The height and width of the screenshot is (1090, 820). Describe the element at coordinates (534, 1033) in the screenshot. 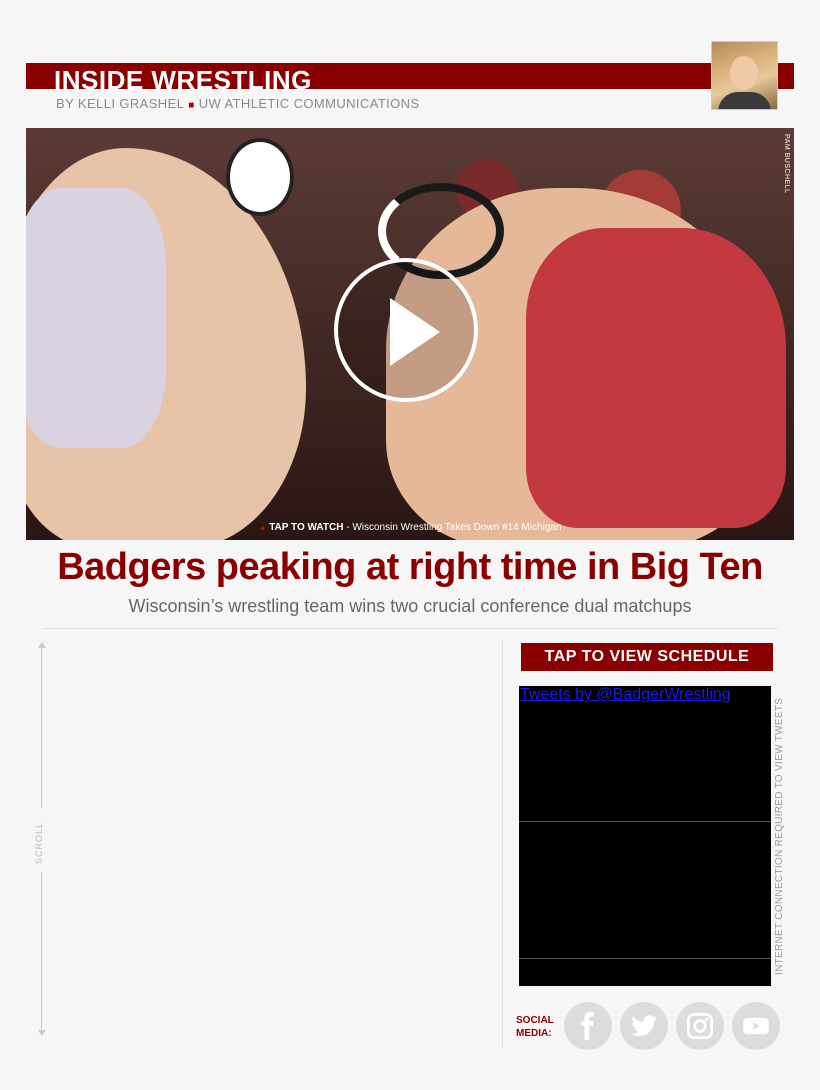

I see `social-label-line2: MEDIA:` at that location.